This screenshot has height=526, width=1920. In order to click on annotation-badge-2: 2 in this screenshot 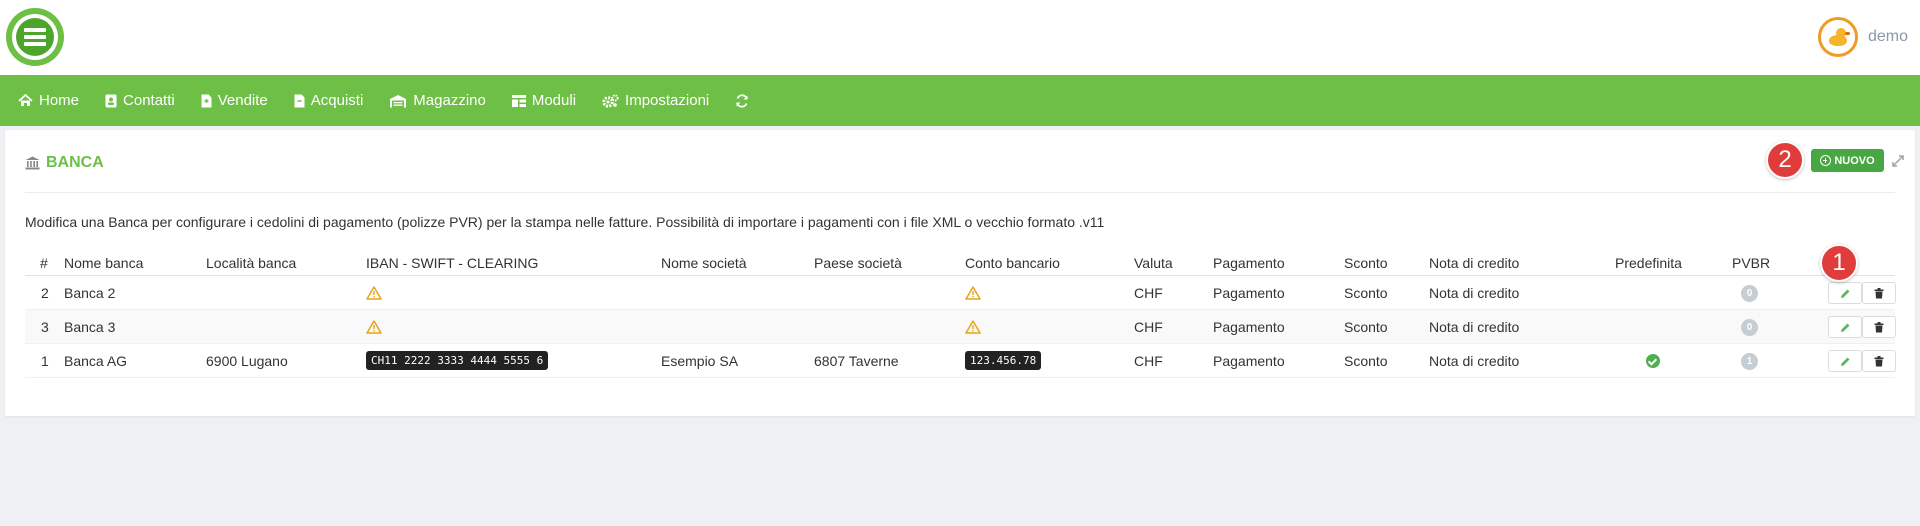, I will do `click(1785, 160)`.